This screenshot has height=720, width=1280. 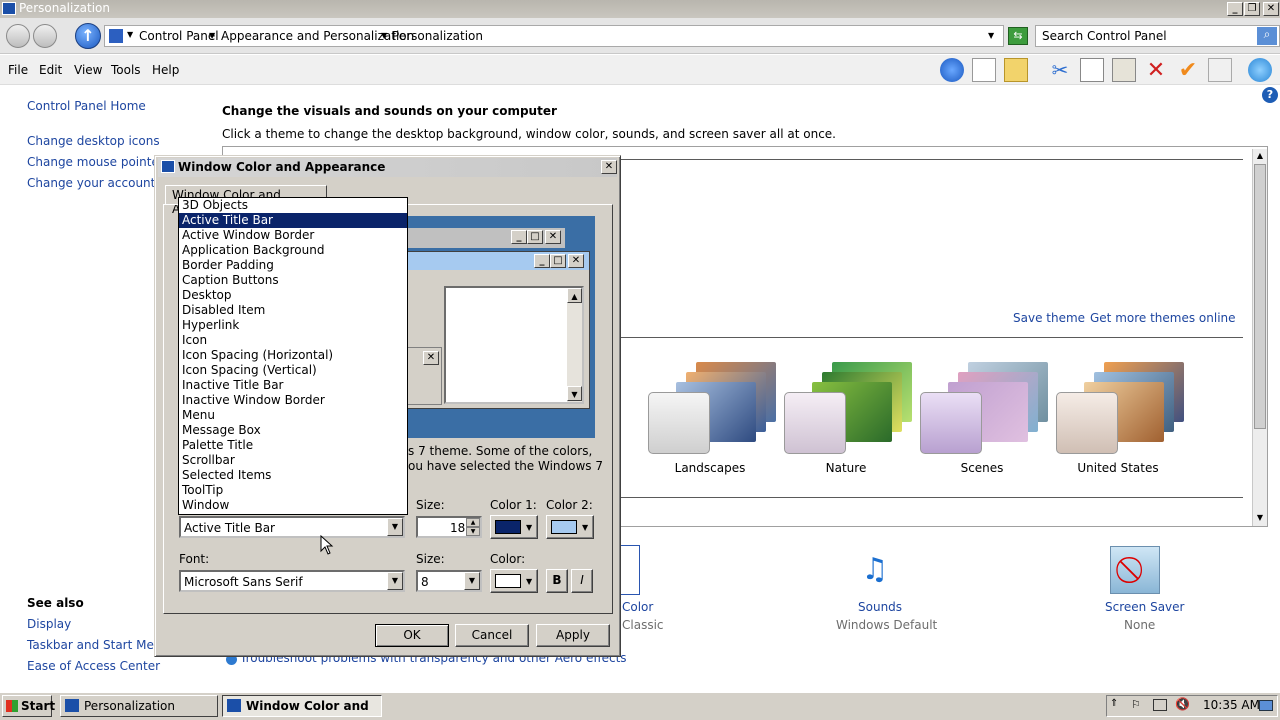 I want to click on list-item: Message Box, so click(x=293, y=430).